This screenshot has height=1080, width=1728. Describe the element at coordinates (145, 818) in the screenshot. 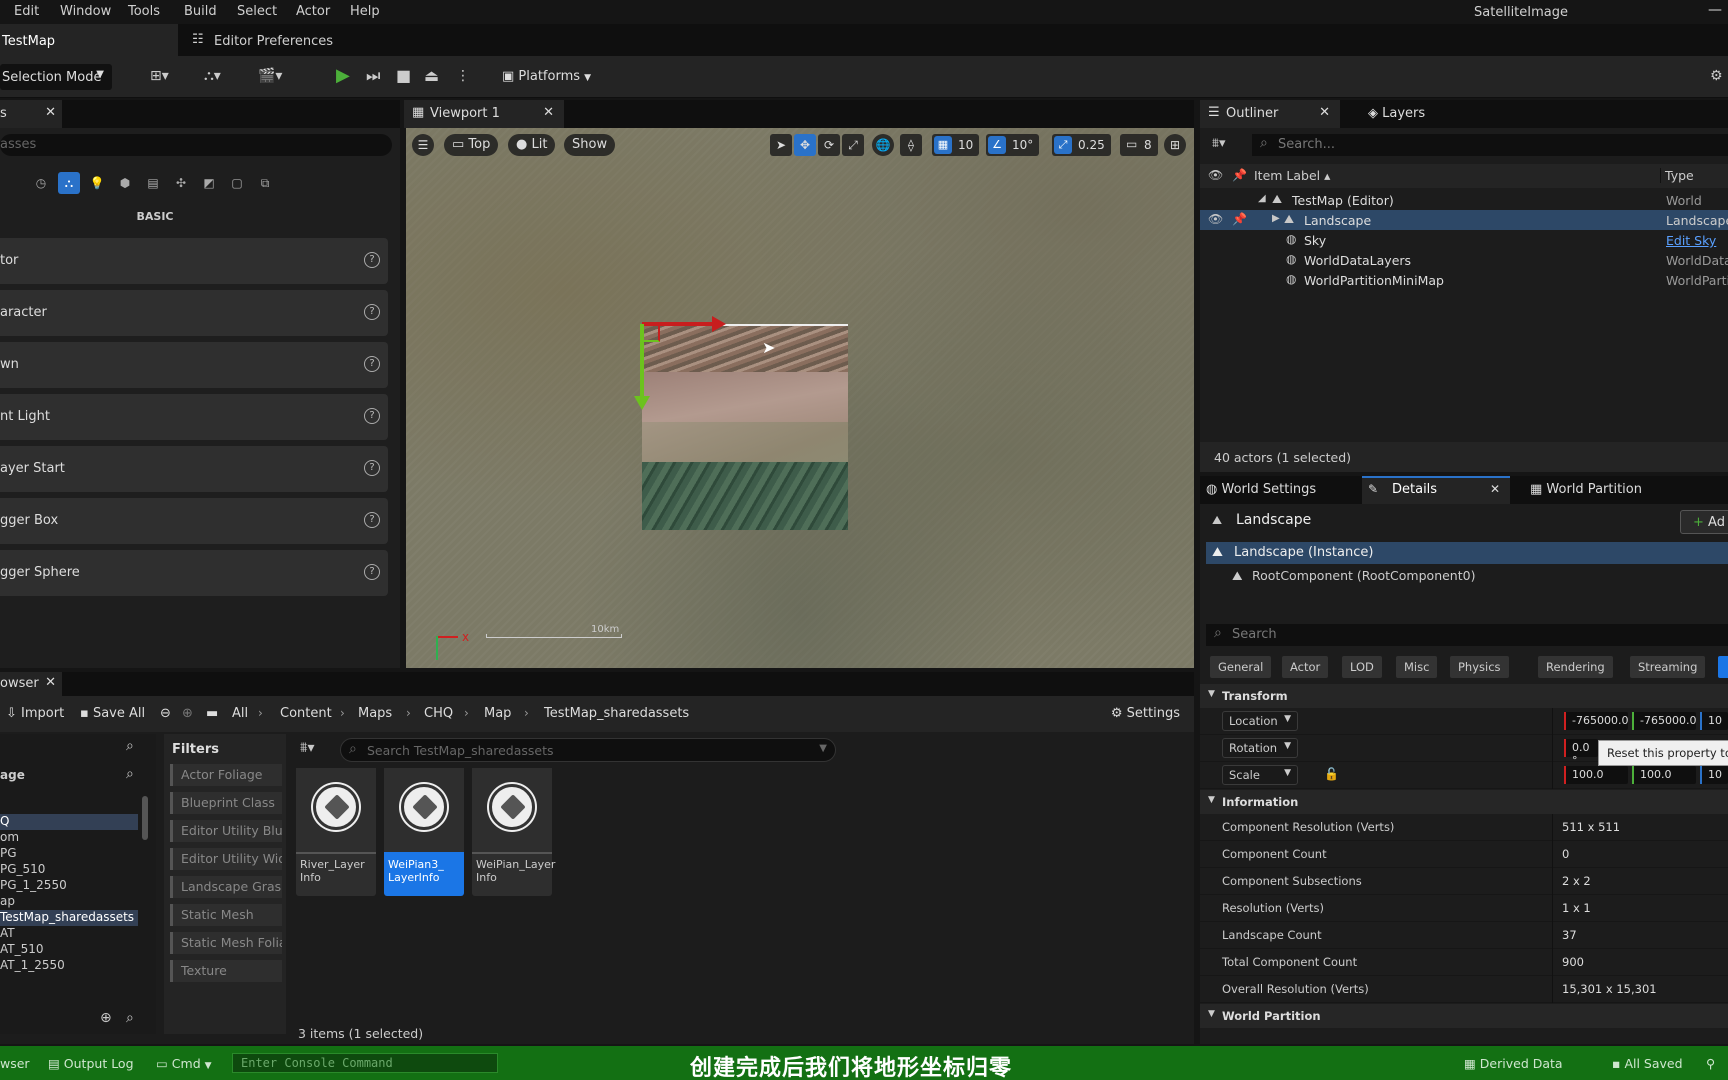

I see `tree-scrollbar` at that location.